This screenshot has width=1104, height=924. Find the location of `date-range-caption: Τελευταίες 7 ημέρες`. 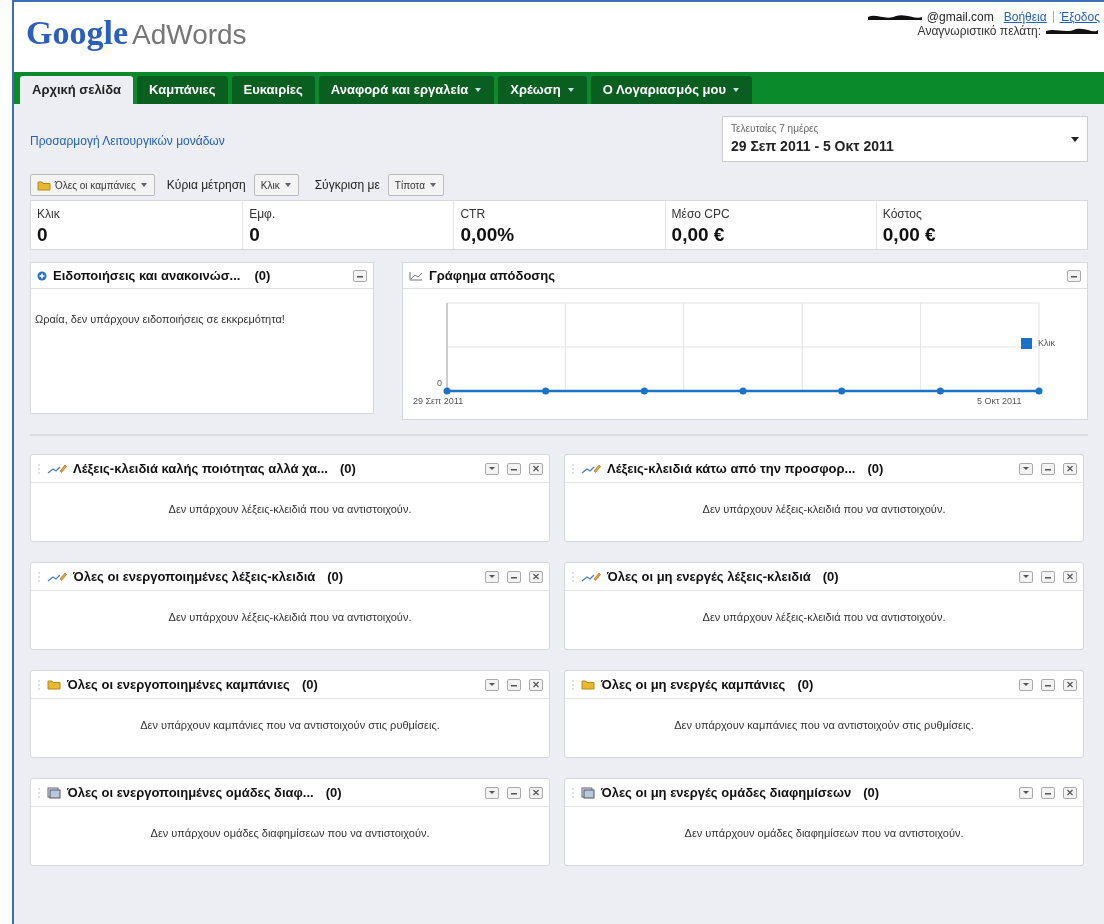

date-range-caption: Τελευταίες 7 ημέρες is located at coordinates (775, 129).